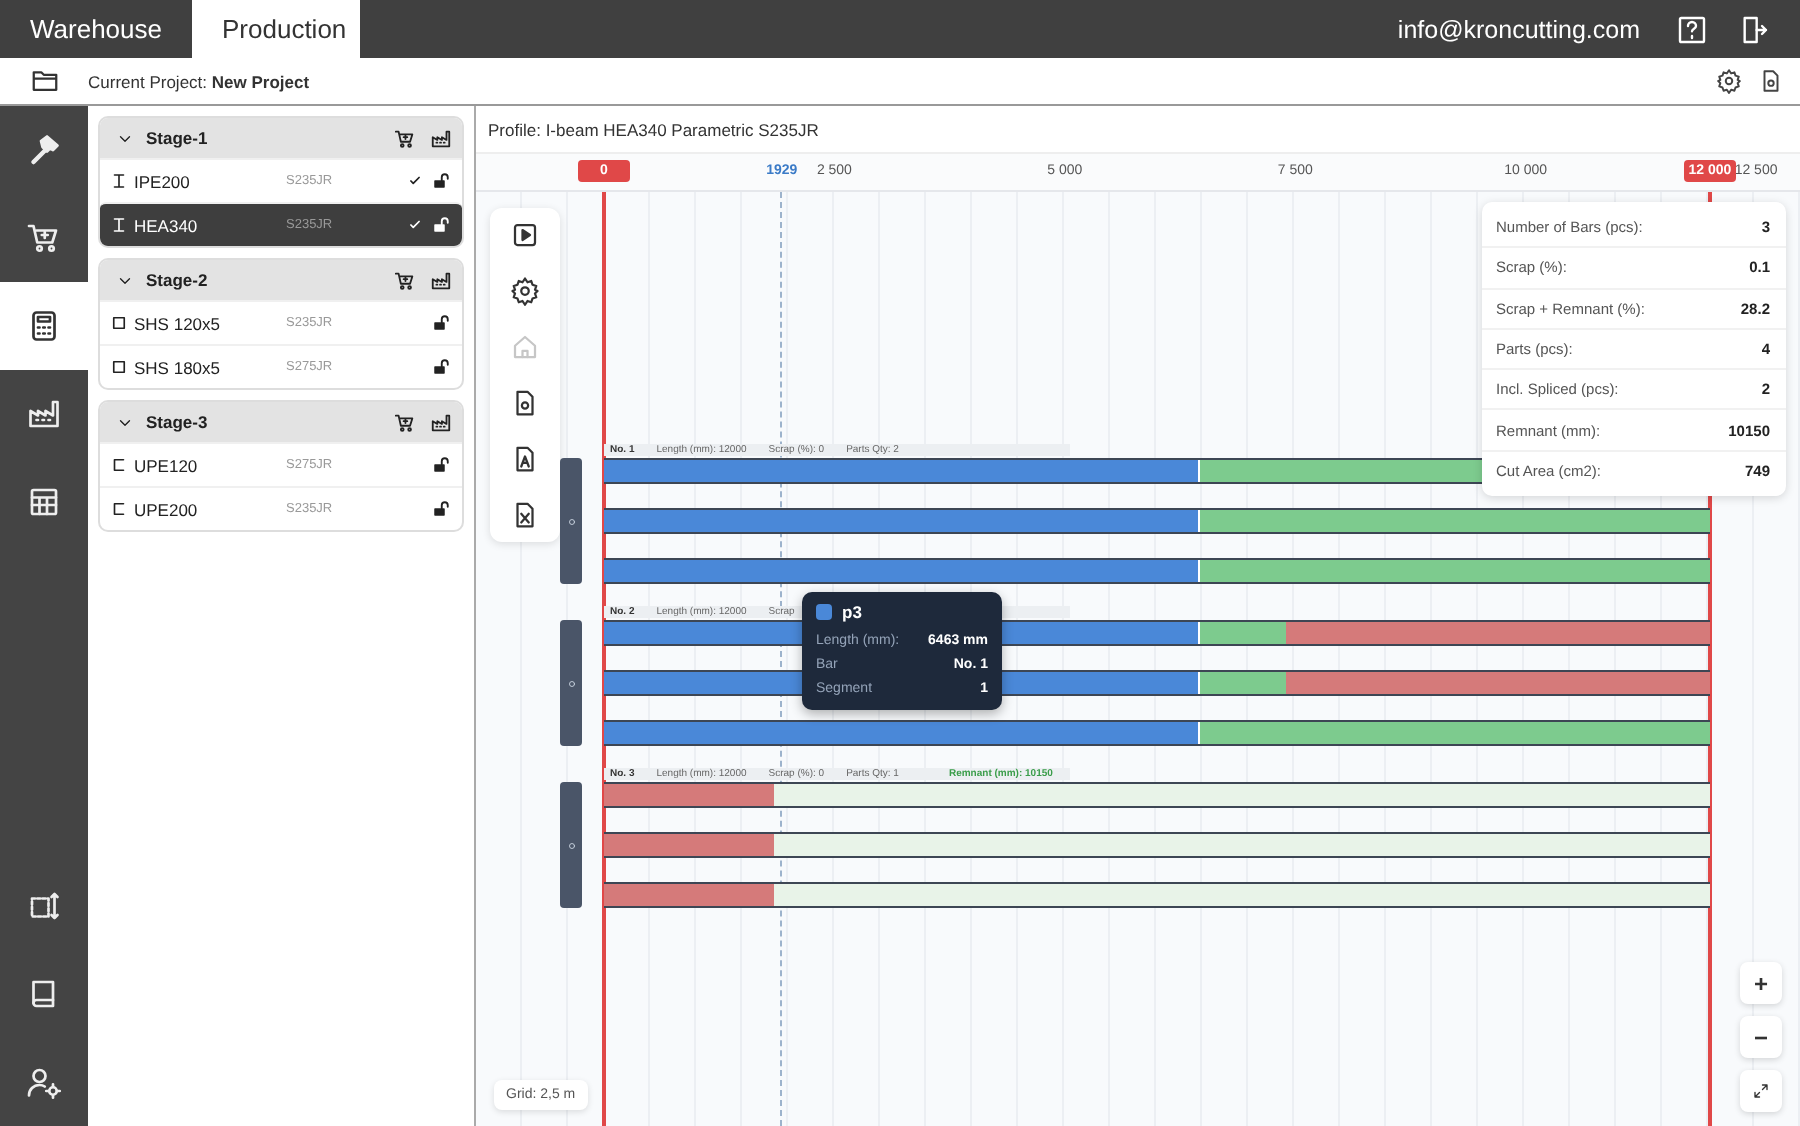 This screenshot has width=1800, height=1126. I want to click on user-email: info@kroncutting.com, so click(1518, 29).